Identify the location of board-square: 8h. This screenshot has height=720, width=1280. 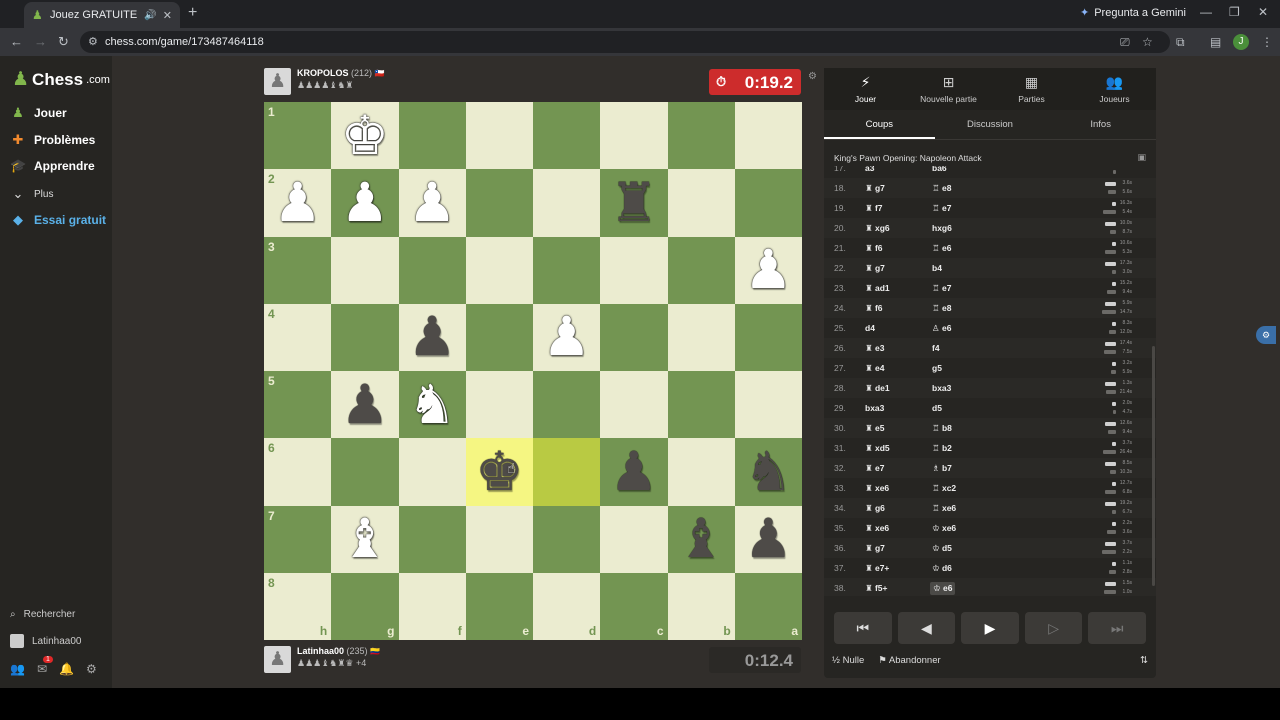
(298, 606).